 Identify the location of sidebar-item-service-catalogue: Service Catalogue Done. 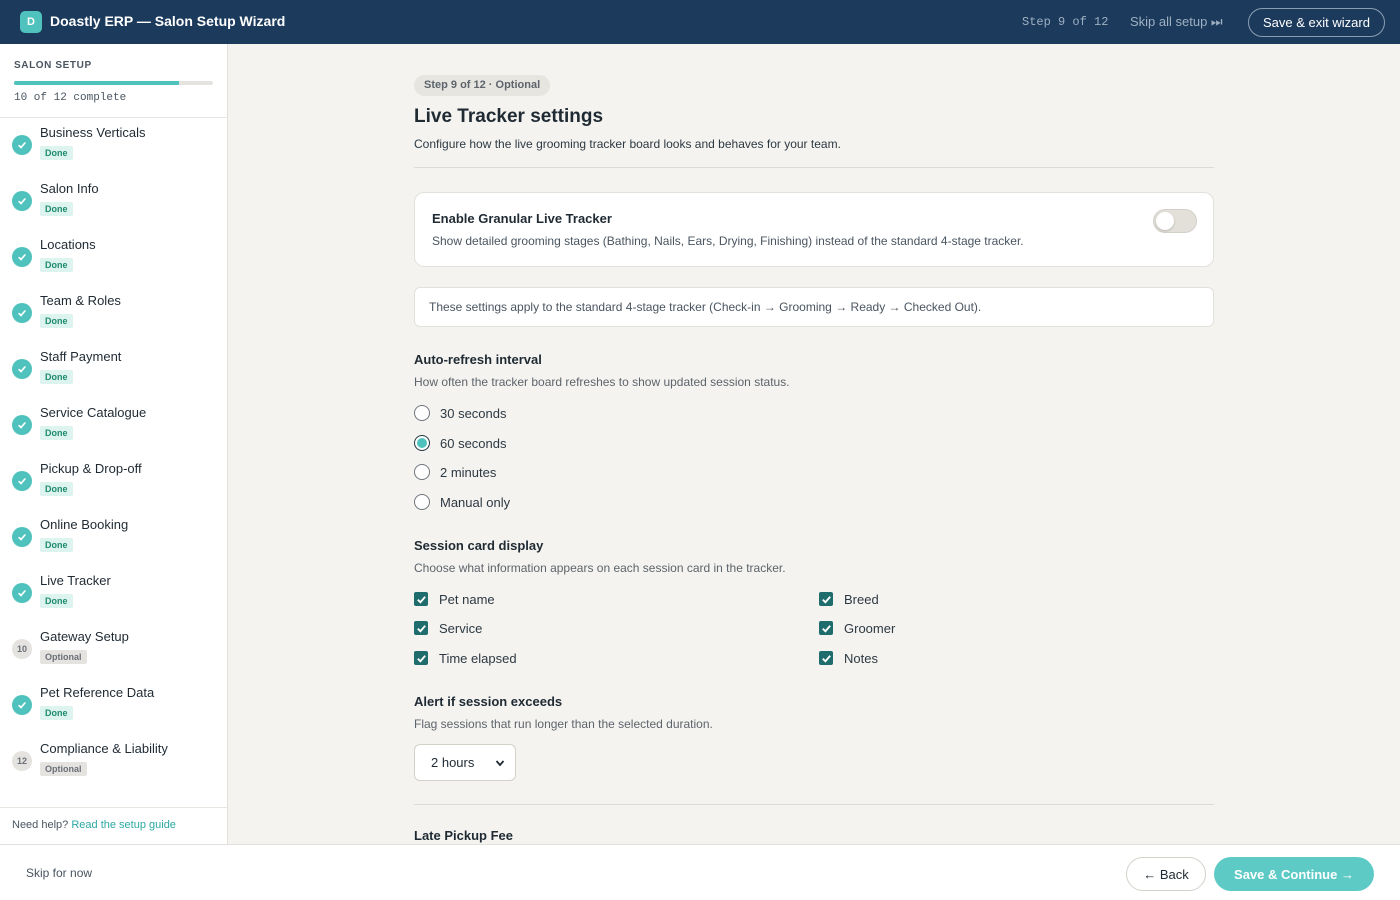
(113, 426).